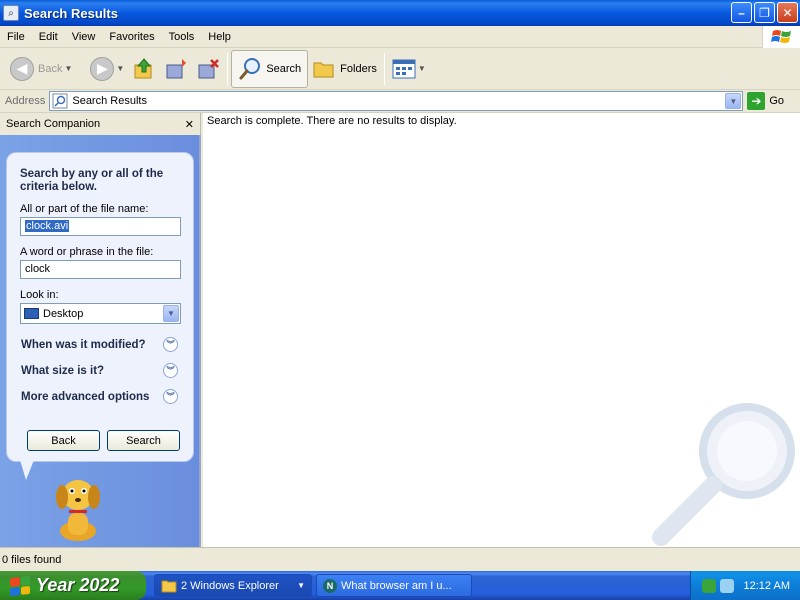  What do you see at coordinates (16, 37) in the screenshot?
I see `menu-file: File` at bounding box center [16, 37].